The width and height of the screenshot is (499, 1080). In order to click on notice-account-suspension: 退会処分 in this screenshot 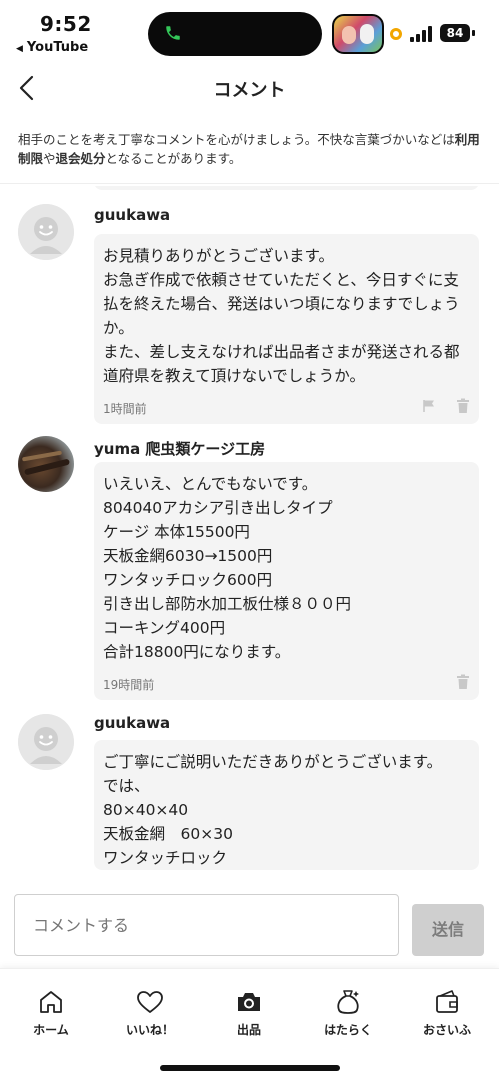, I will do `click(80, 158)`.